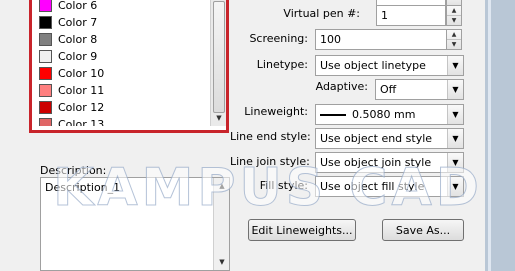  I want to click on description-label: Description:, so click(73, 170).